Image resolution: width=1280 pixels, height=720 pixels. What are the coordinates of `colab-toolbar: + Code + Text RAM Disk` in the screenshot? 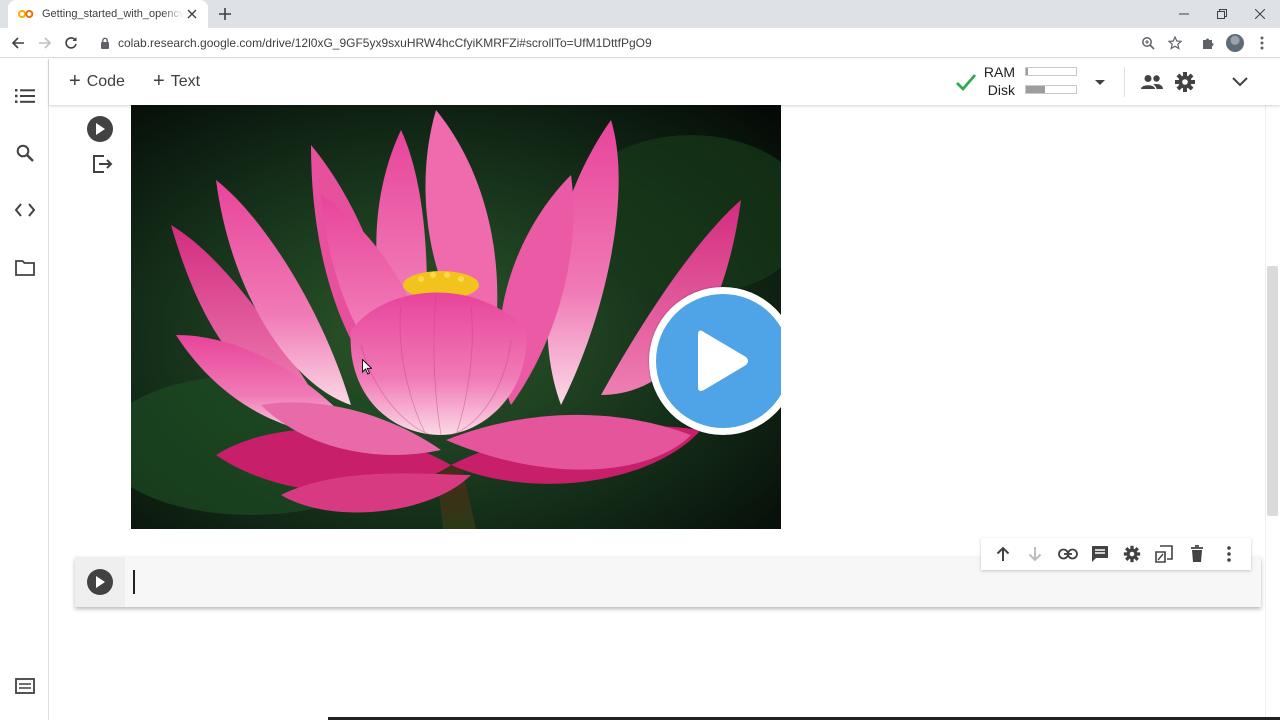 It's located at (664, 82).